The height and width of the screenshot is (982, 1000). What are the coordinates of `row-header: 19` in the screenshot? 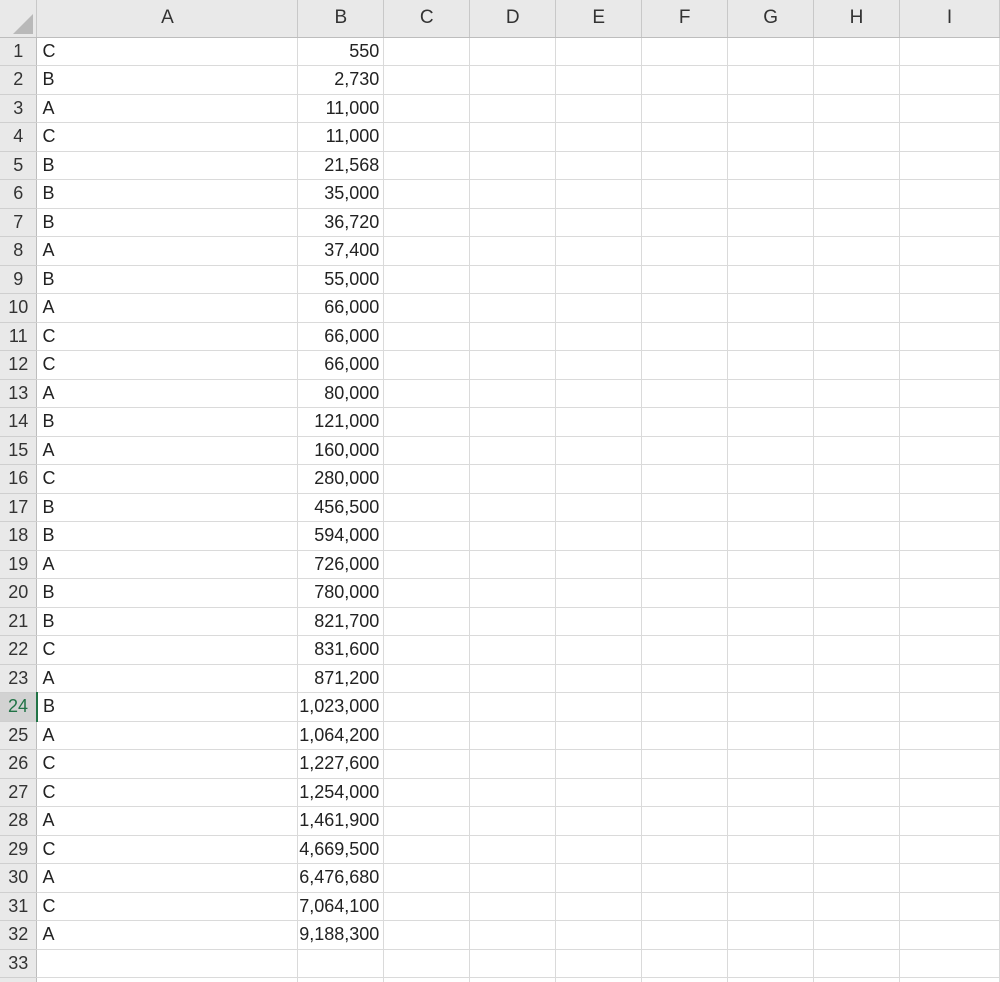 It's located at (19, 564).